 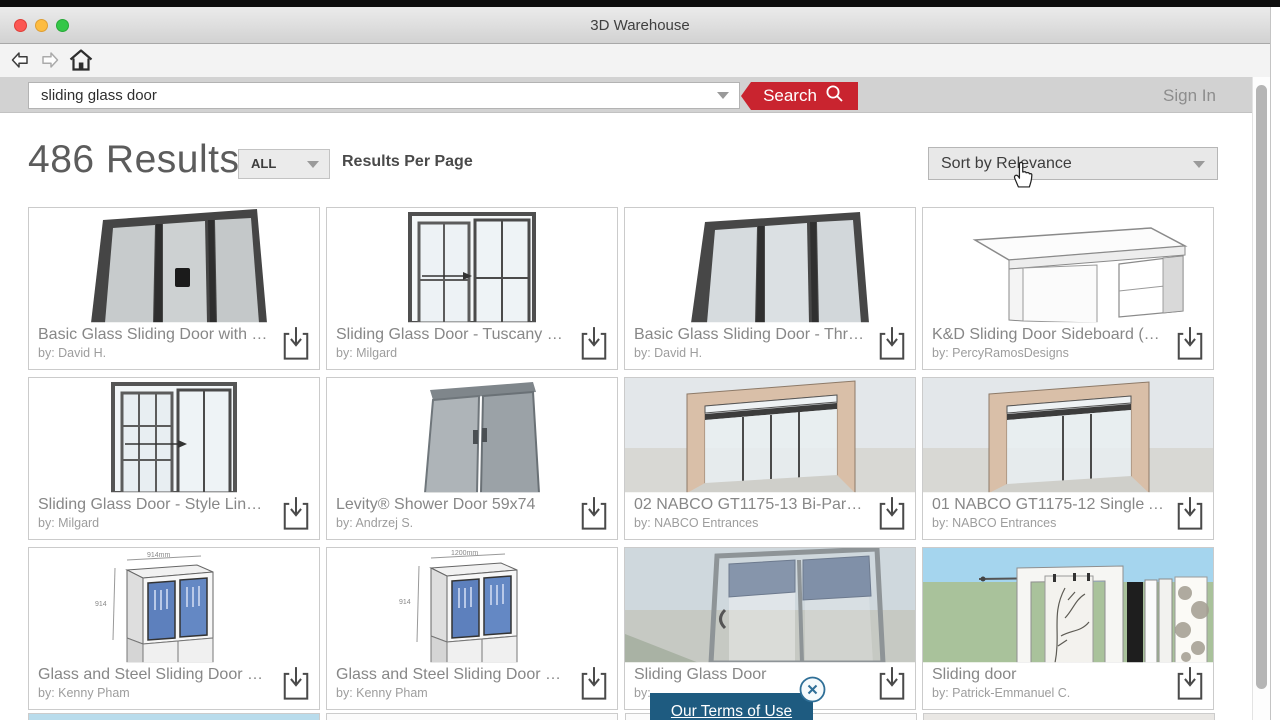 What do you see at coordinates (770, 435) in the screenshot?
I see `model-thumbnail-tan-storefront-bi` at bounding box center [770, 435].